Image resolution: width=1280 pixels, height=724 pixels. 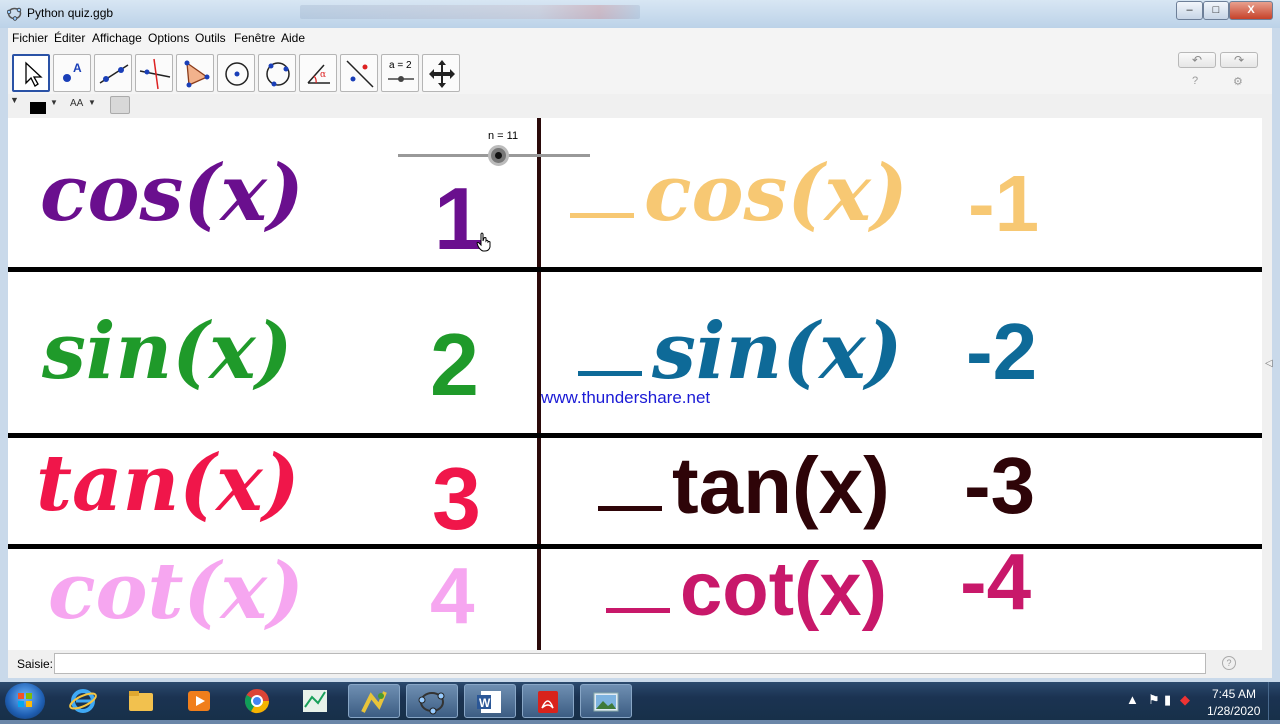 I want to click on angle-tool-button: α, so click(x=318, y=73).